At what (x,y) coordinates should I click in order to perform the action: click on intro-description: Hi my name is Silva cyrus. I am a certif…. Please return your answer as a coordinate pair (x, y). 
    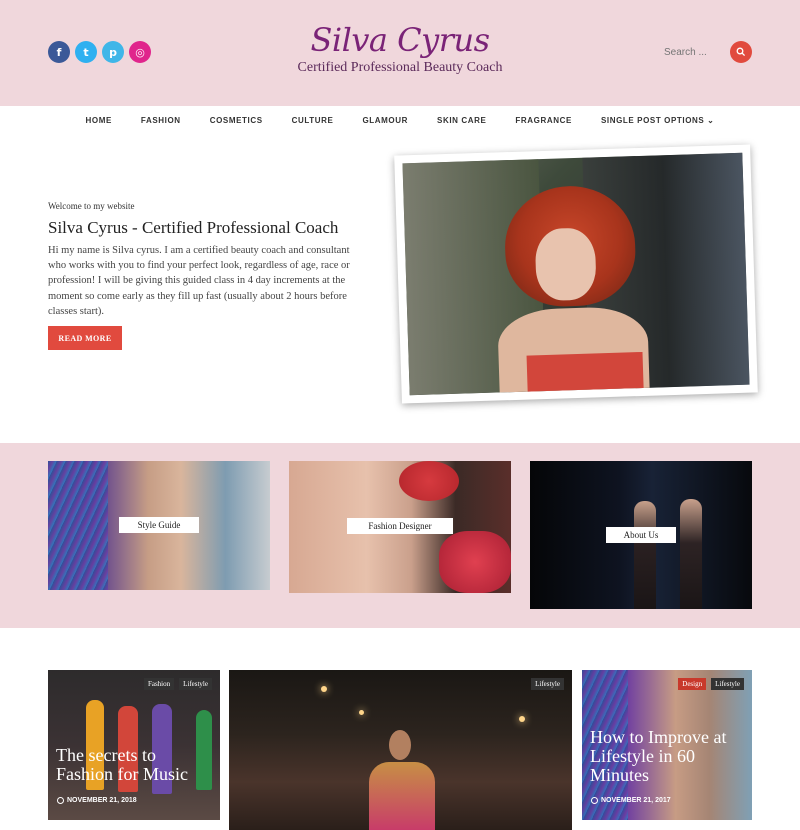
    Looking at the image, I should click on (199, 281).